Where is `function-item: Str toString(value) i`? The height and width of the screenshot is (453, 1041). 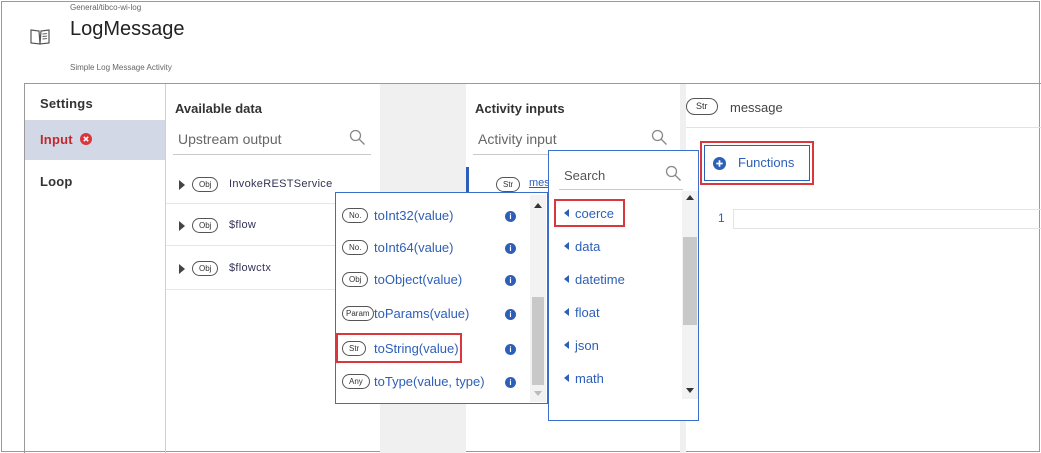 function-item: Str toString(value) i is located at coordinates (434, 348).